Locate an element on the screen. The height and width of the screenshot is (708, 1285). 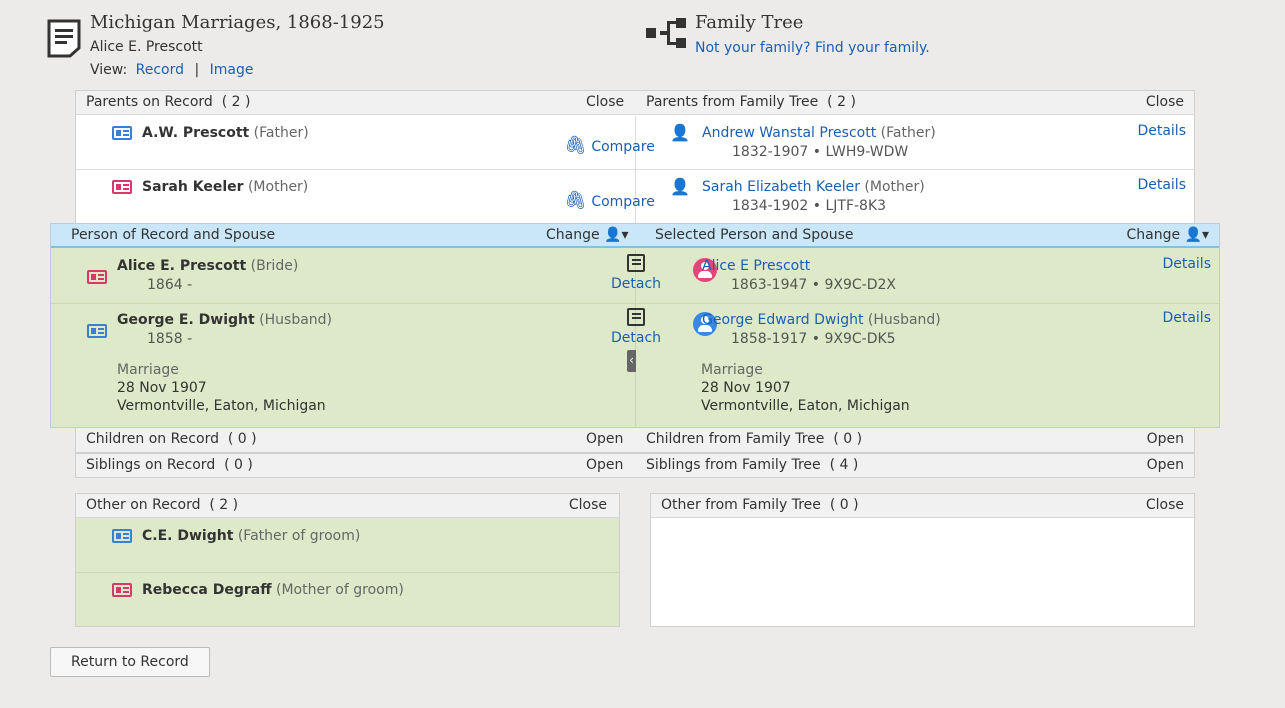
record-husband: George E. Dwight (Husband) is located at coordinates (224, 320).